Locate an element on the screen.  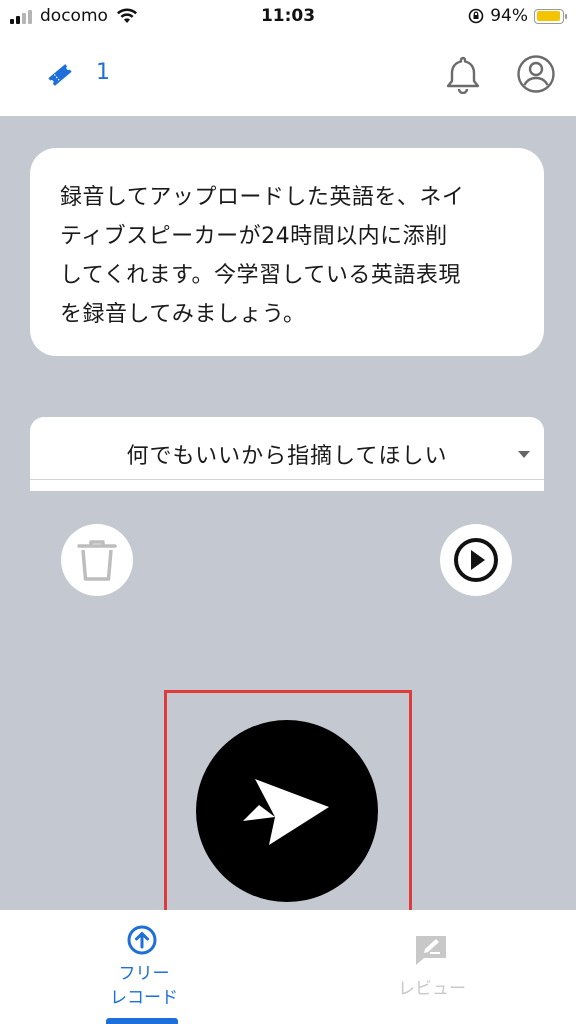
nav-label-line: レコード is located at coordinates (144, 998).